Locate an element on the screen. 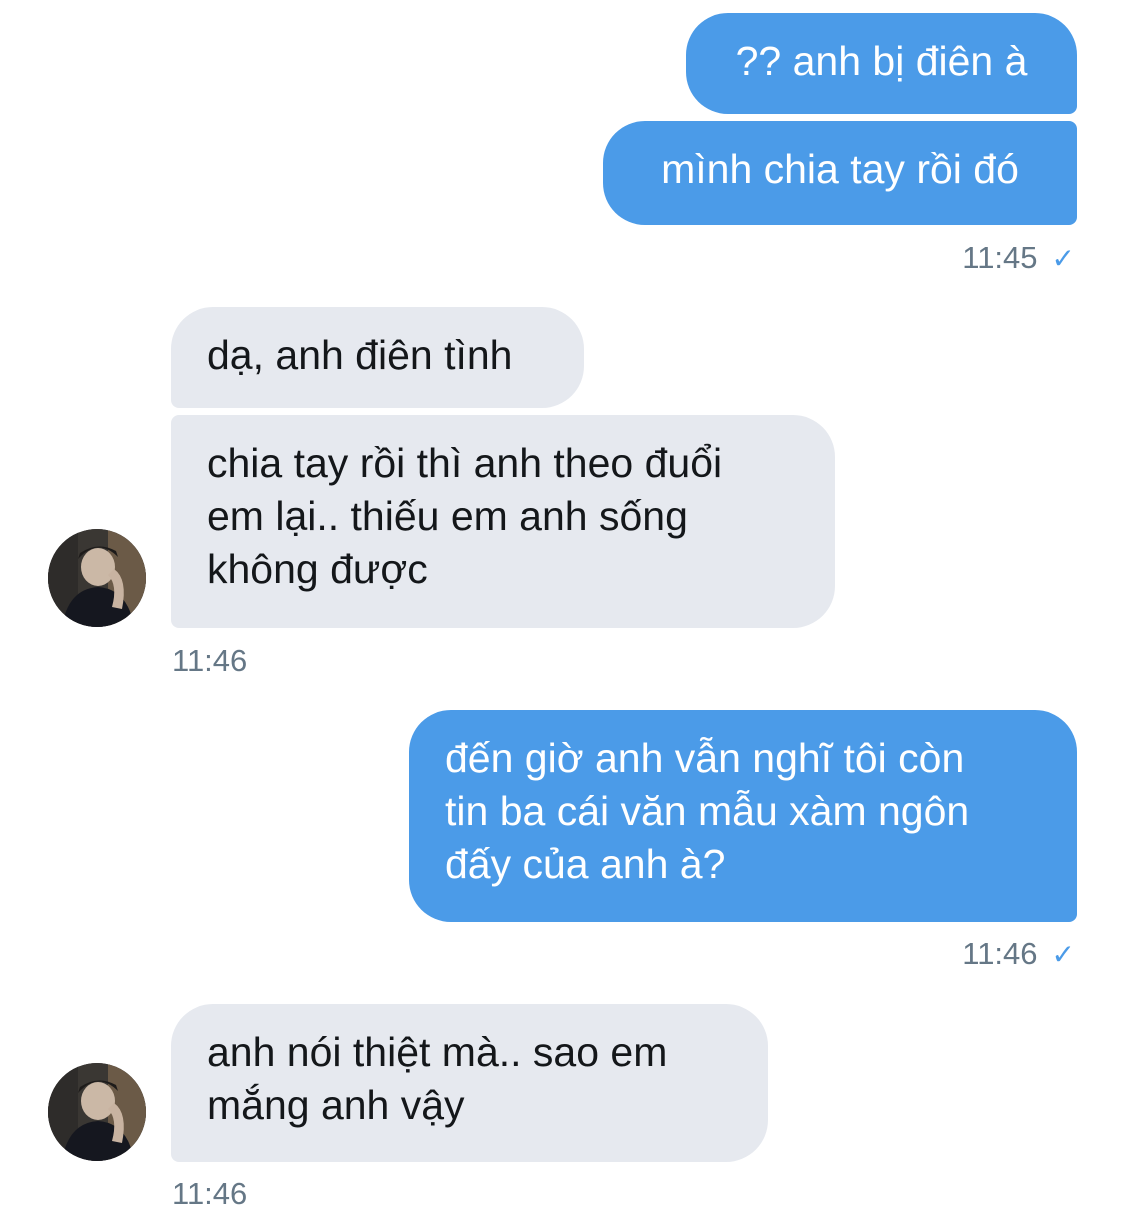 The height and width of the screenshot is (1228, 1125). message-timestamp: 11:45 ✓ is located at coordinates (1018, 258).